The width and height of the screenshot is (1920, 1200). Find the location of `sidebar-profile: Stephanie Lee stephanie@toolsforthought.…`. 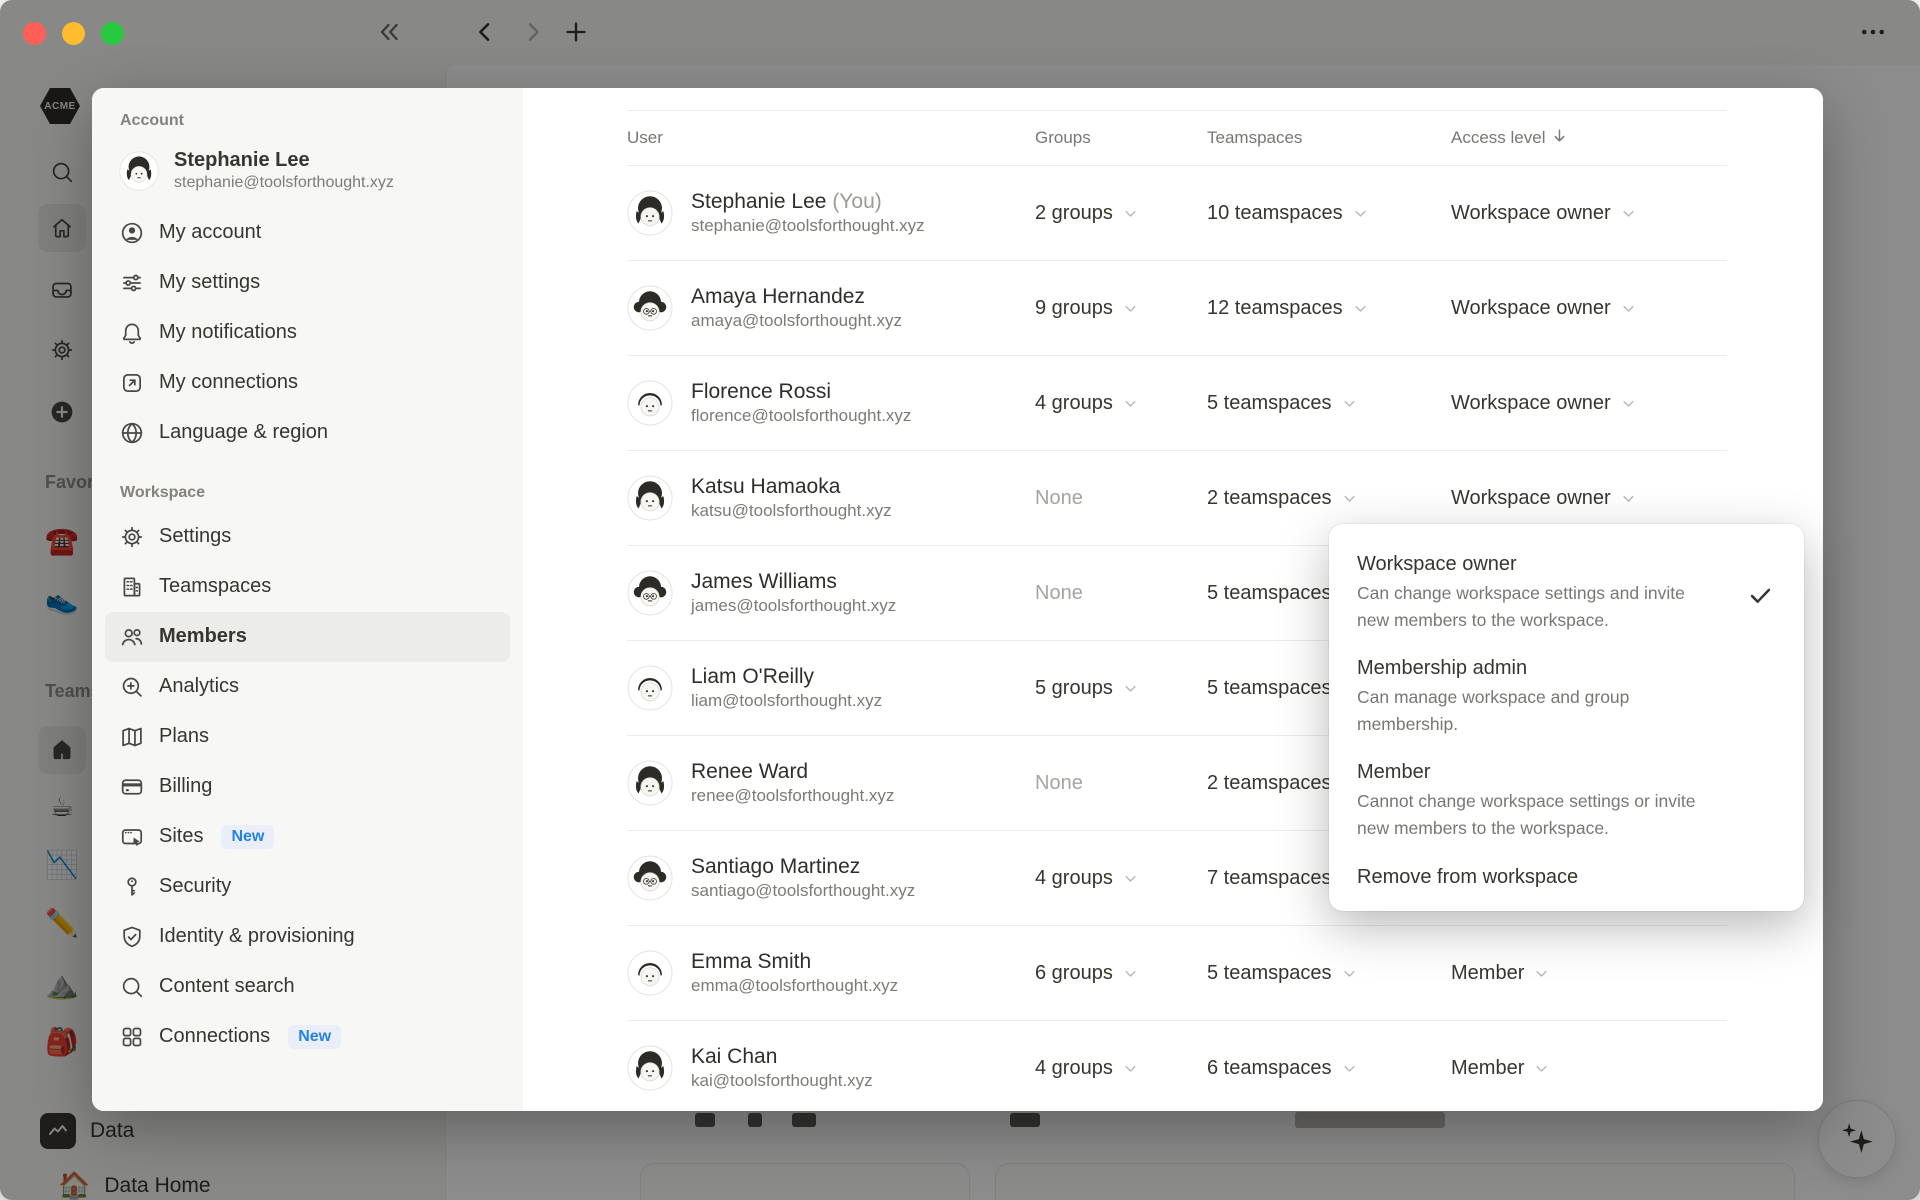

sidebar-profile: Stephanie Lee stephanie@toolsforthought.… is located at coordinates (307, 171).